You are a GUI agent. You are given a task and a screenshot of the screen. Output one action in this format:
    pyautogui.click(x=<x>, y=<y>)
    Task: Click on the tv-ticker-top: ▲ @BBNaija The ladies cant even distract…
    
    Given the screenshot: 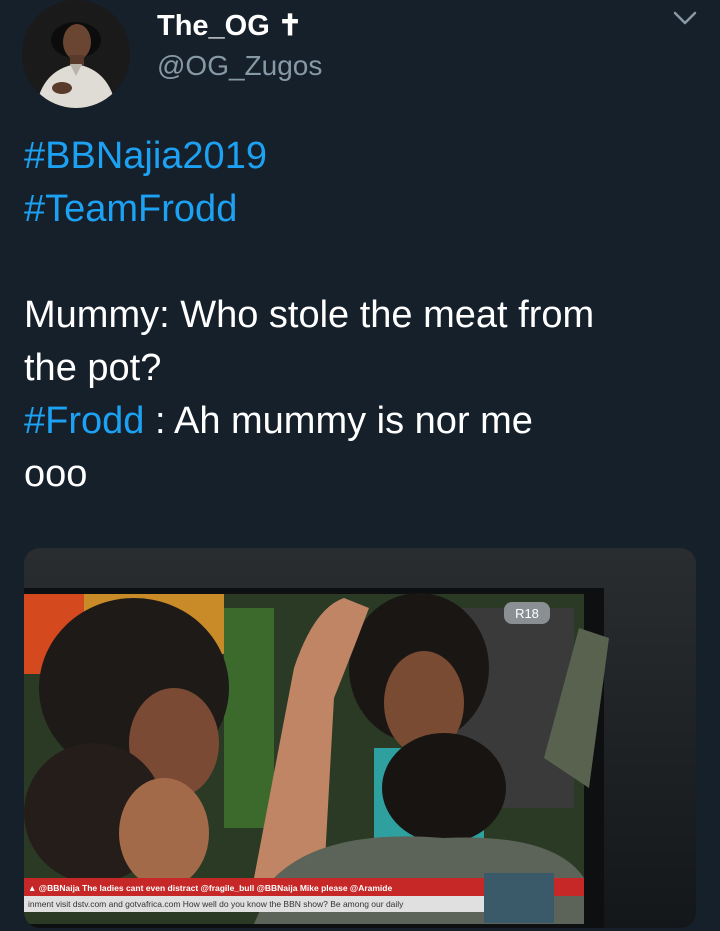 What is the action you would take?
    pyautogui.click(x=210, y=888)
    